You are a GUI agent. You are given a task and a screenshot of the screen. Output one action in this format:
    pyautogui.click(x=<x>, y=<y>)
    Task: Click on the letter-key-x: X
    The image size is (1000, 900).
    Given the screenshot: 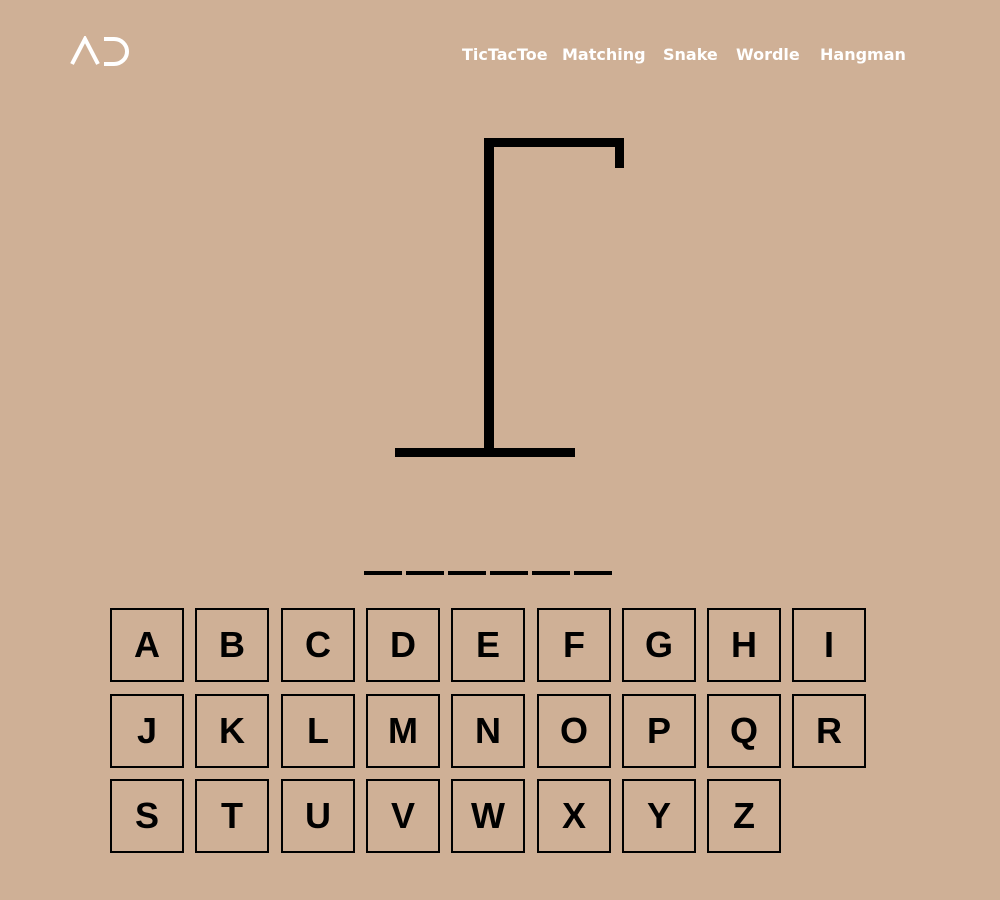 What is the action you would take?
    pyautogui.click(x=574, y=816)
    